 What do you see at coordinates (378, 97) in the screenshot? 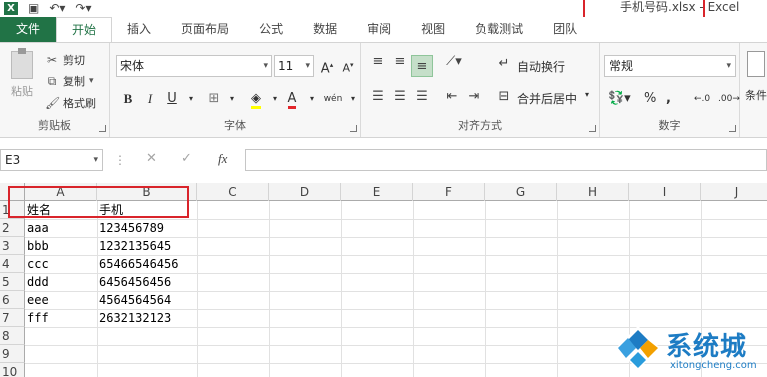
I see `align-left-icon: ☰` at bounding box center [378, 97].